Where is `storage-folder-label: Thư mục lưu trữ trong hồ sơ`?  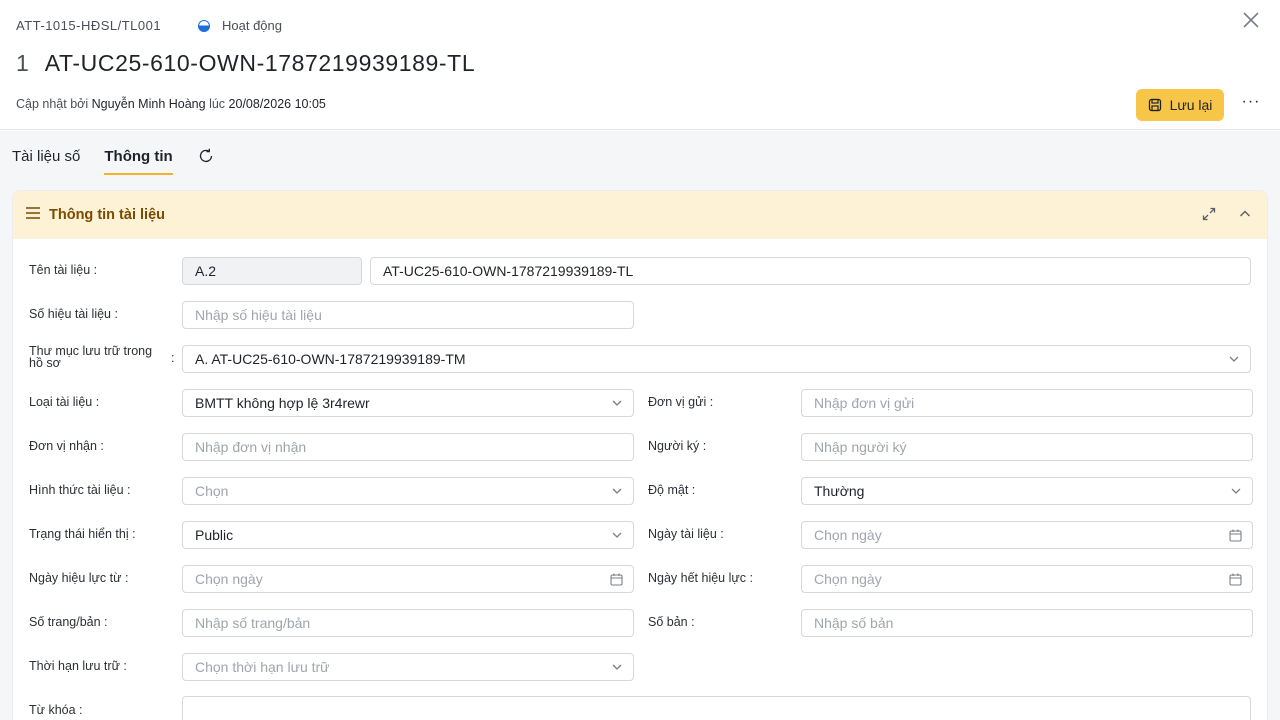 storage-folder-label: Thư mục lưu trữ trong hồ sơ is located at coordinates (91, 357).